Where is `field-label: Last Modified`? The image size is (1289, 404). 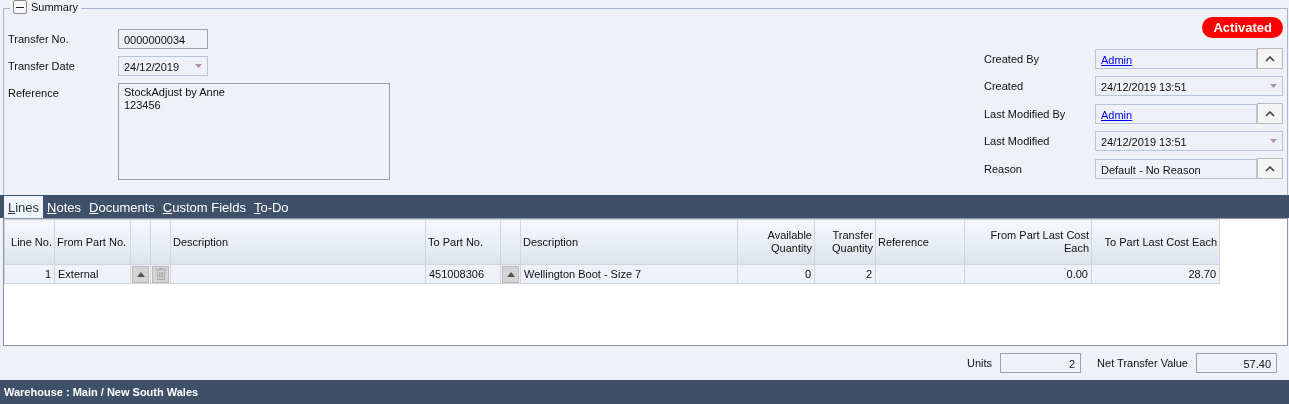
field-label: Last Modified is located at coordinates (1017, 141).